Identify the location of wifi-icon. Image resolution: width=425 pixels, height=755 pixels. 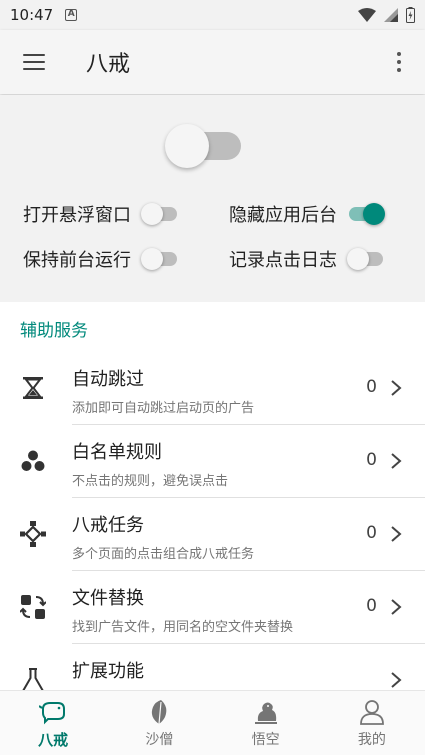
(367, 15).